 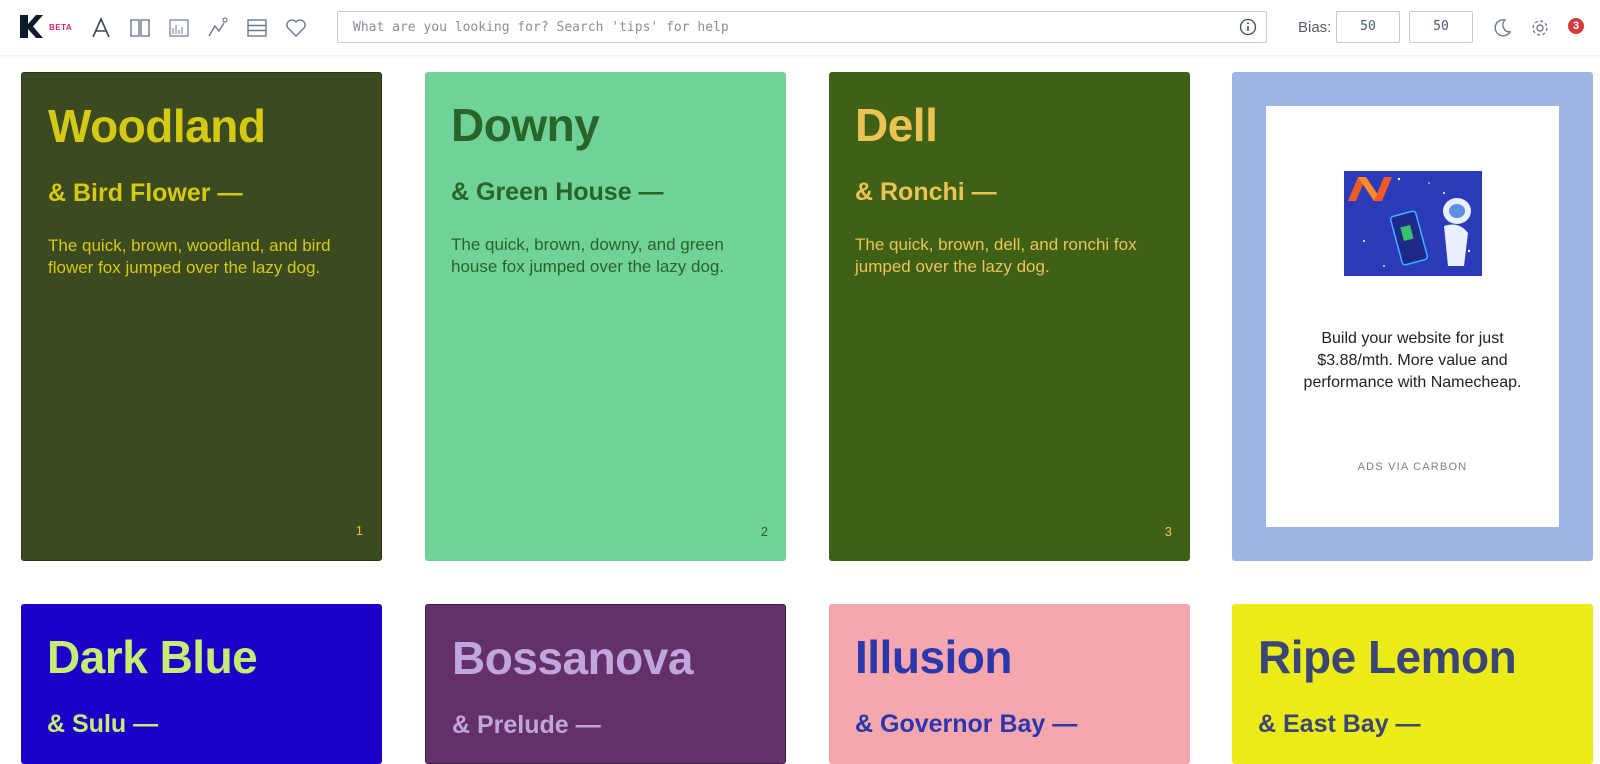 What do you see at coordinates (1248, 27) in the screenshot?
I see `info-icon` at bounding box center [1248, 27].